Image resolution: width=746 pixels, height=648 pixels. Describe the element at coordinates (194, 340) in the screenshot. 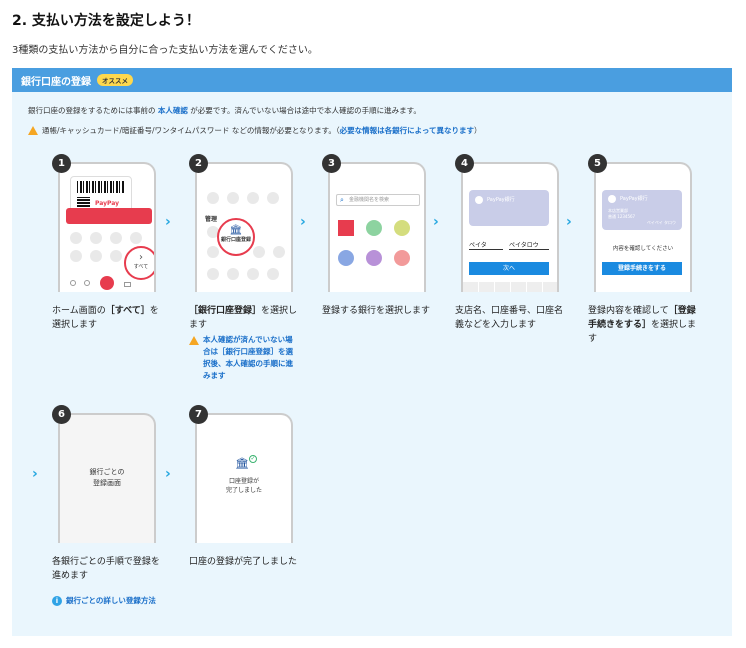

I see `warning-icon` at that location.